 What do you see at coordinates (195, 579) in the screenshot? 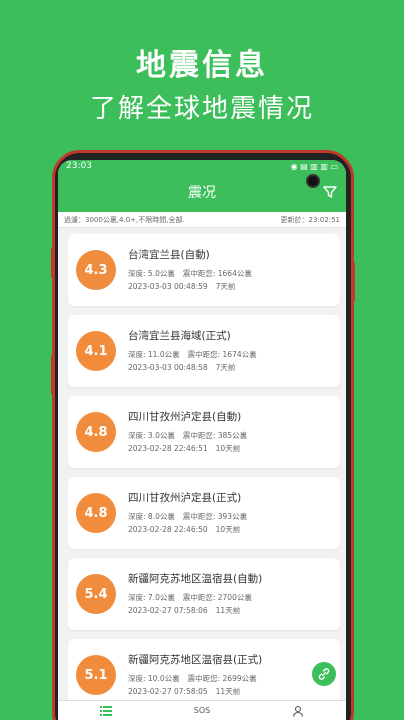
I see `quake-location: 新疆阿克苏地区温宿县(自動)` at bounding box center [195, 579].